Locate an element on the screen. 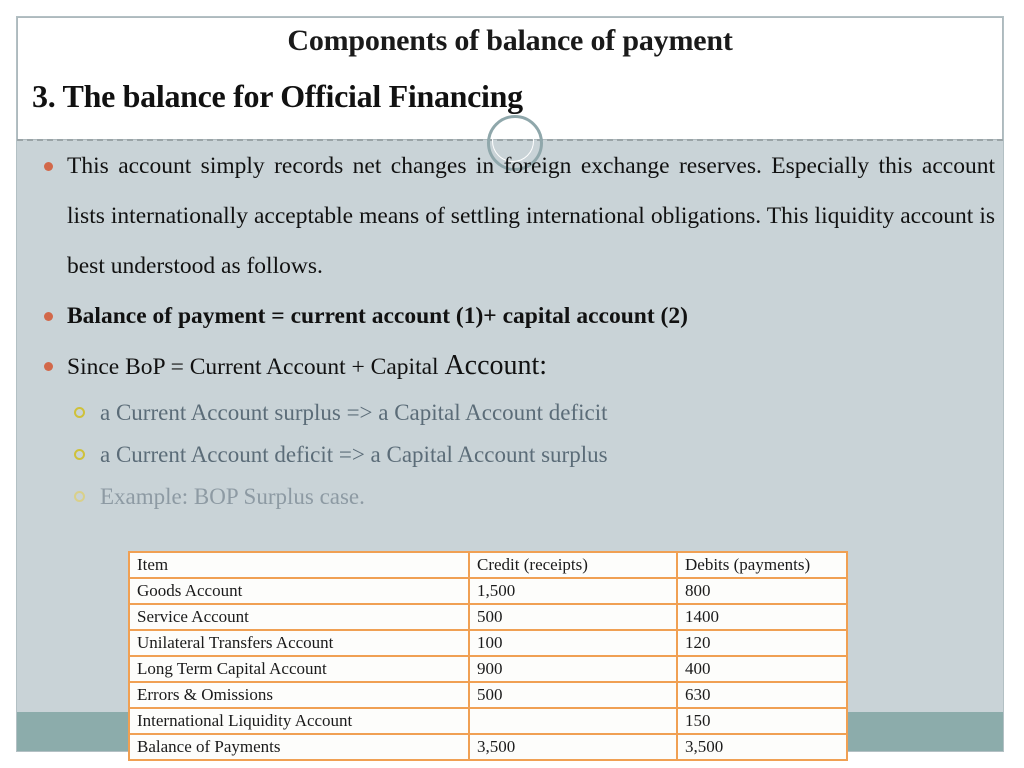 Image resolution: width=1024 pixels, height=768 pixels. table-row: Balance of Payments 3,500 3,500 is located at coordinates (488, 747).